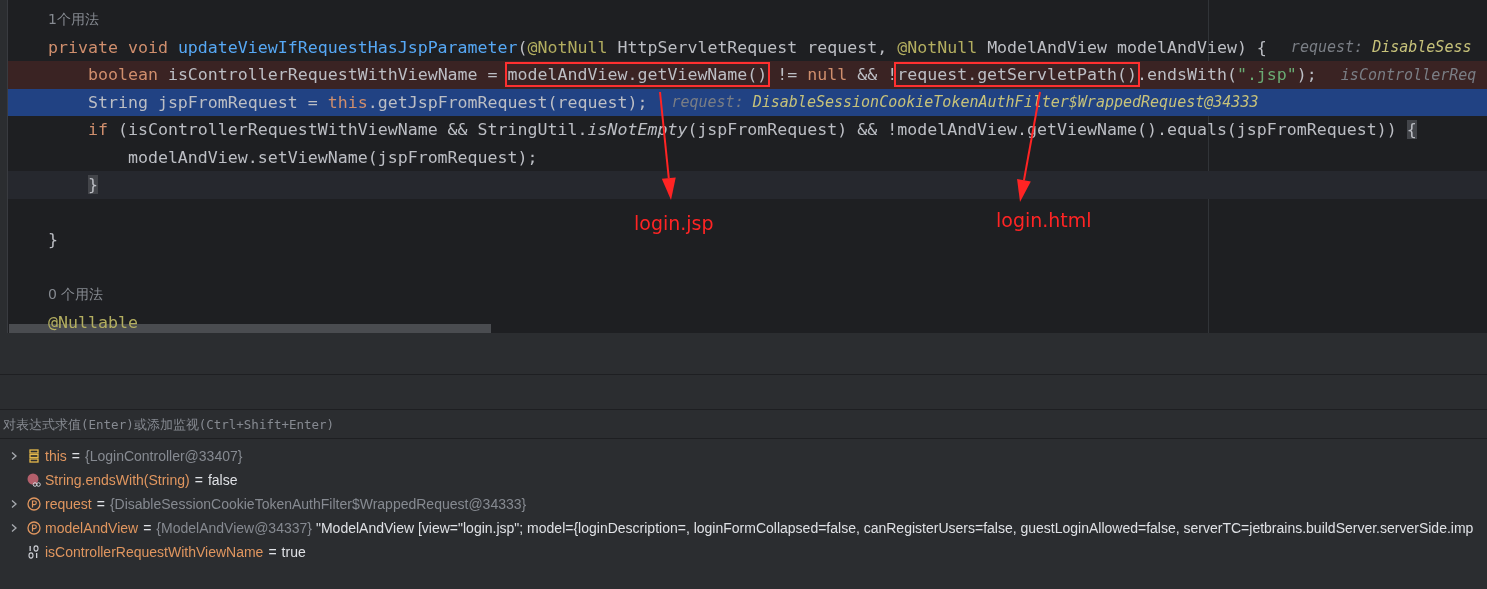 The image size is (1487, 589). What do you see at coordinates (68, 504) in the screenshot?
I see `variable-name: request` at bounding box center [68, 504].